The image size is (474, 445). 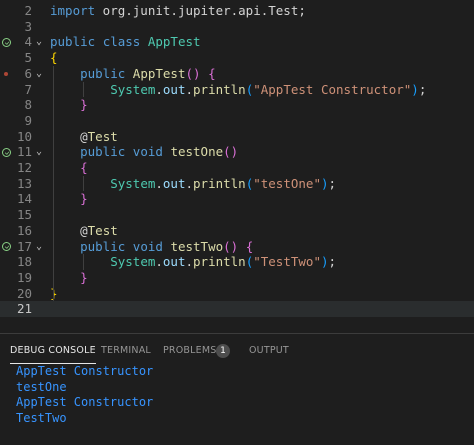 What do you see at coordinates (53, 351) in the screenshot?
I see `tab-debug-console: DEBUG CONSOLE` at bounding box center [53, 351].